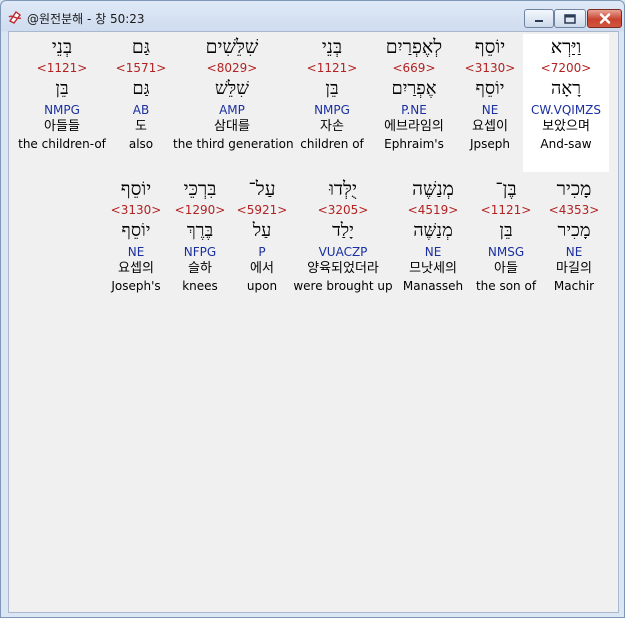  I want to click on english-gloss: knees, so click(200, 286).